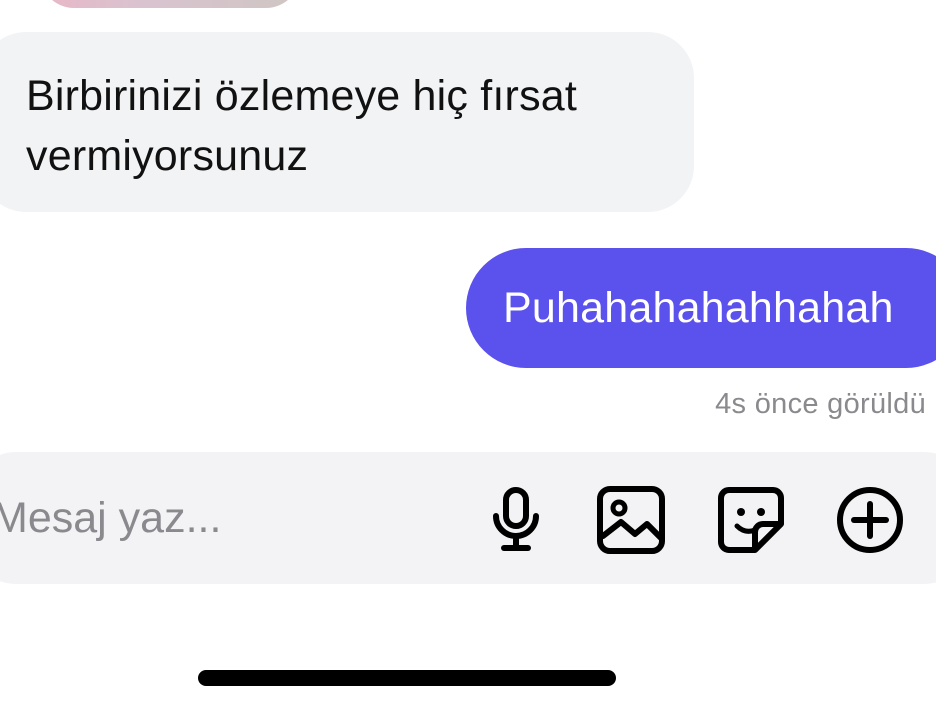 Image resolution: width=936 pixels, height=704 pixels. Describe the element at coordinates (170, 4) in the screenshot. I see `shared-image-message` at that location.